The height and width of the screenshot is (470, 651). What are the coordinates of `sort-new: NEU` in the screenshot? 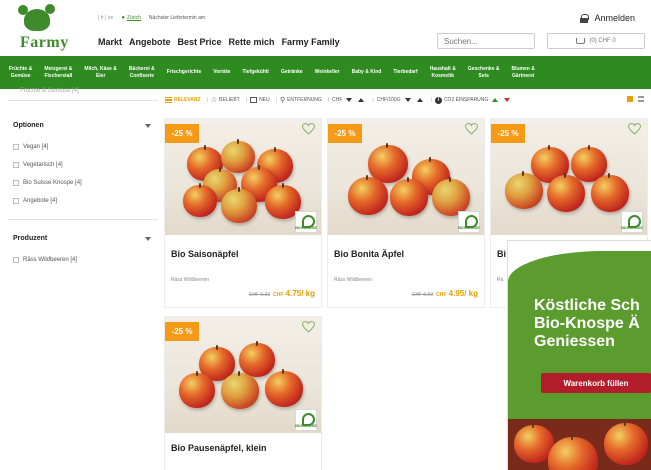 It's located at (260, 100).